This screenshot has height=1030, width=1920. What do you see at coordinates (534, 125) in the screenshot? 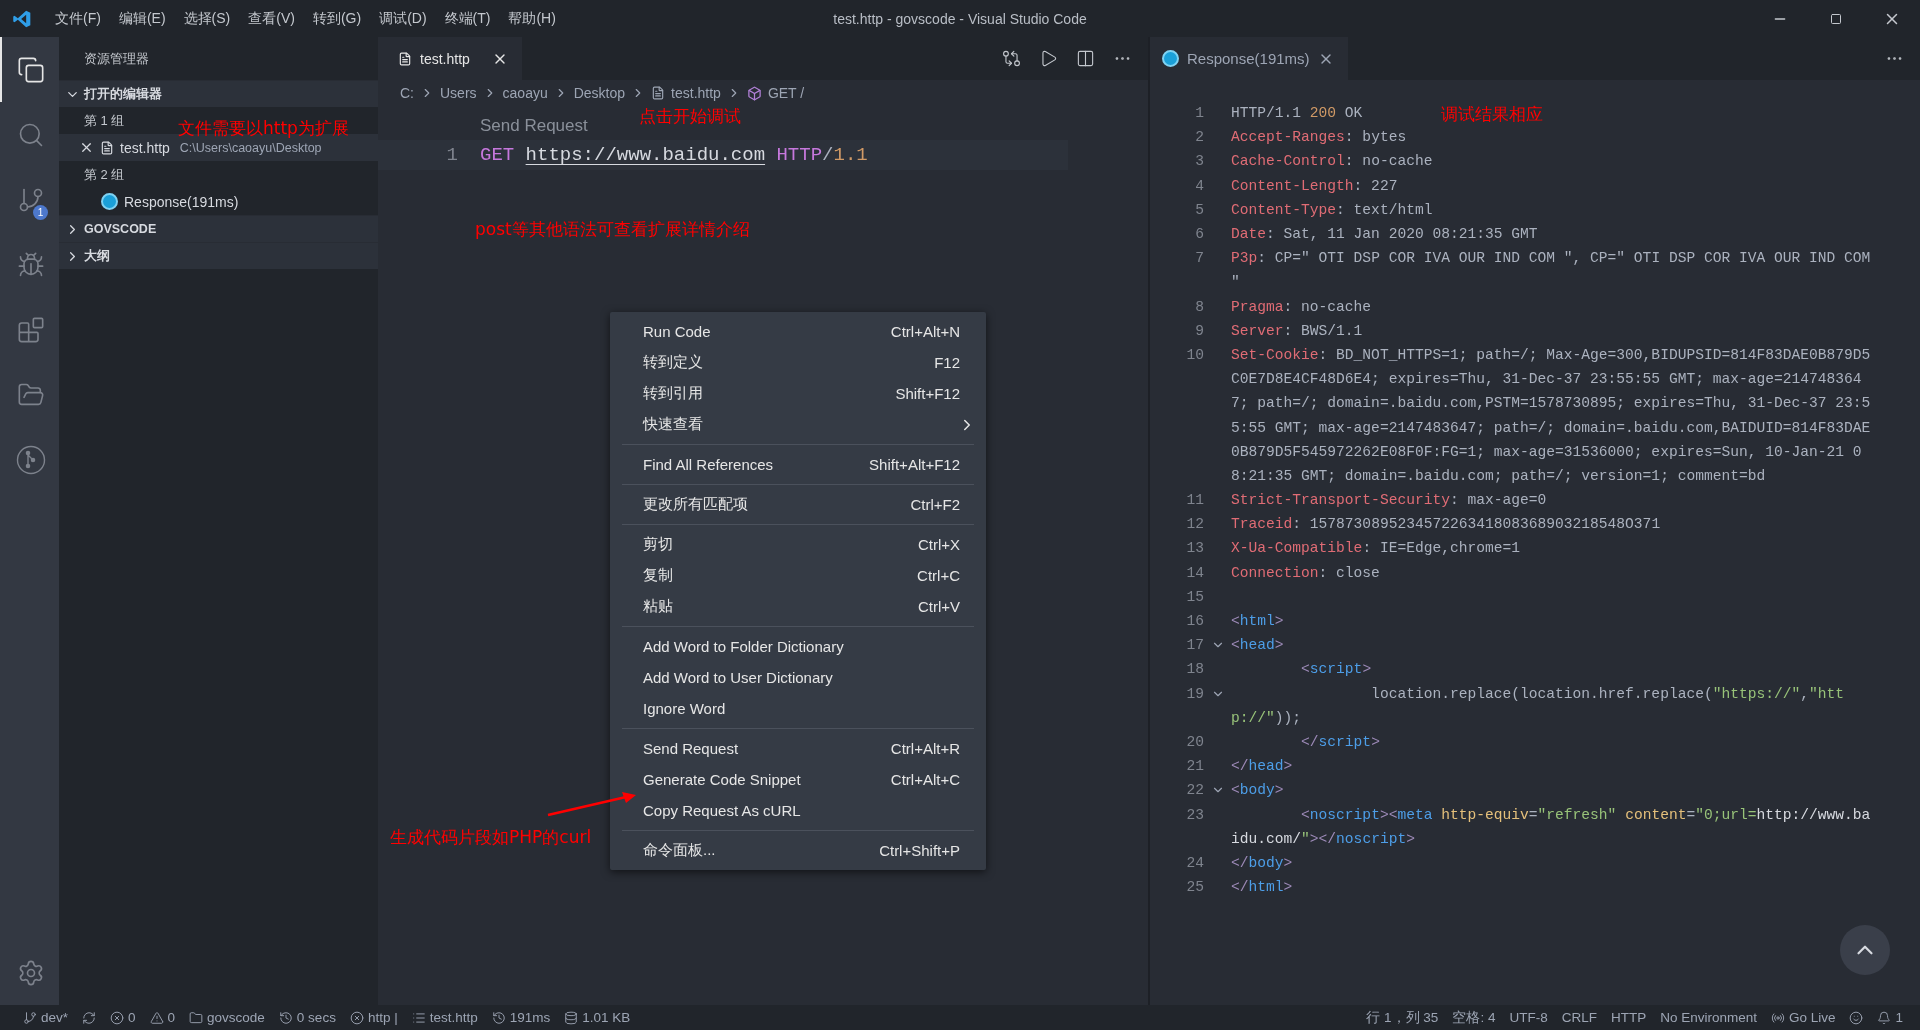
I see `codelens-link: Send Request` at bounding box center [534, 125].